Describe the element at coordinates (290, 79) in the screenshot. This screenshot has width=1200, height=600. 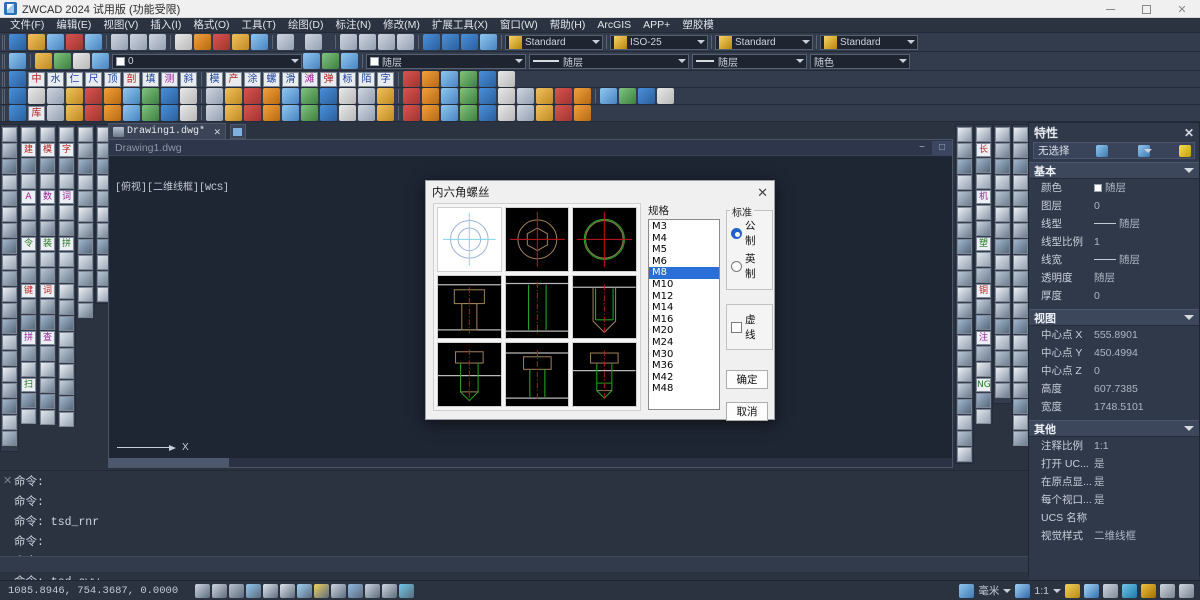
I see `tool-icon-滑: 滑` at that location.